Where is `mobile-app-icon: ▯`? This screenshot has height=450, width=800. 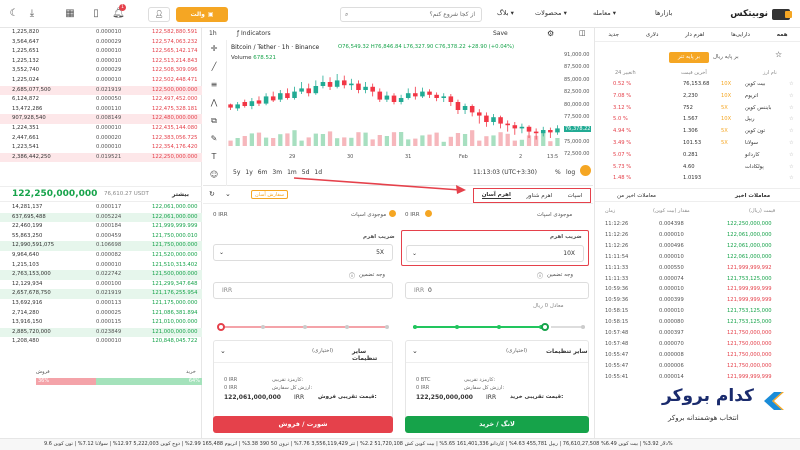
mobile-app-icon: ▯ is located at coordinates (96, 14).